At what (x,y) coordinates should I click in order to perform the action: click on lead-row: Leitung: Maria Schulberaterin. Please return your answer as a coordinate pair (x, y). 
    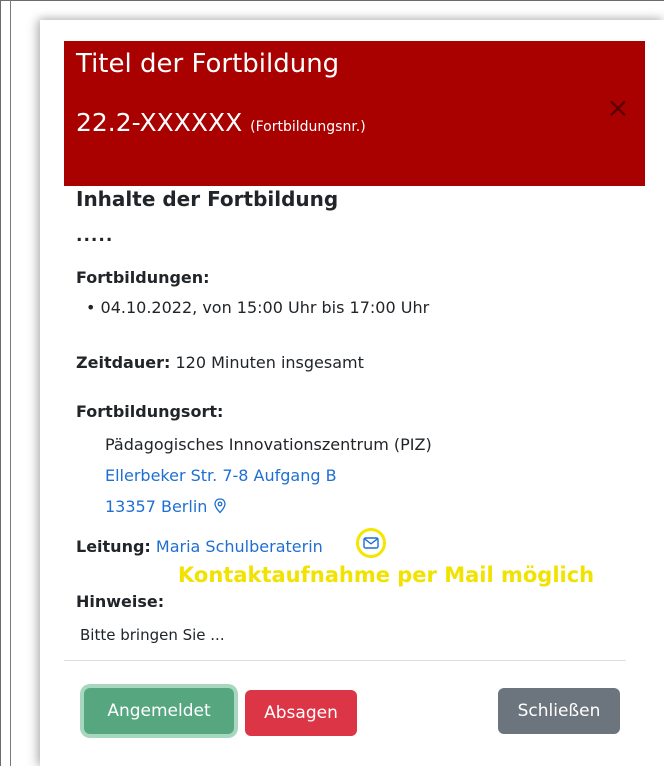
    Looking at the image, I should click on (199, 546).